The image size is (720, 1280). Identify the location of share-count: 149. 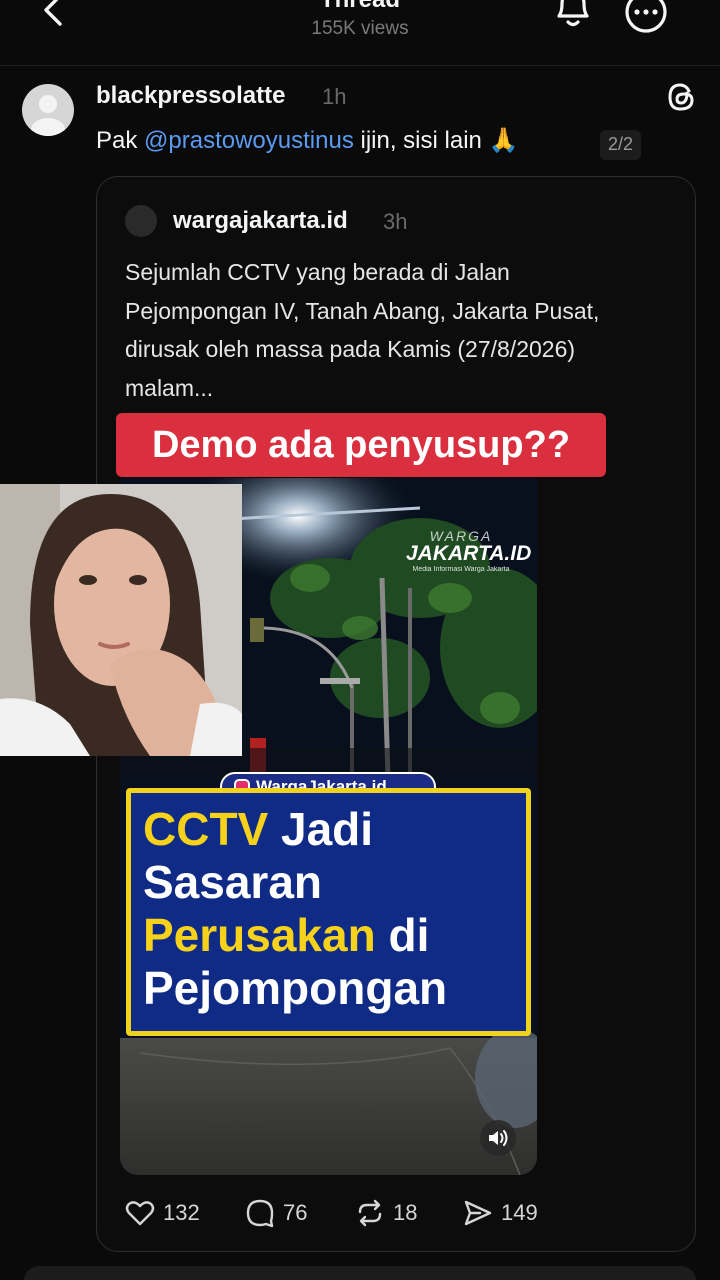
(519, 1212).